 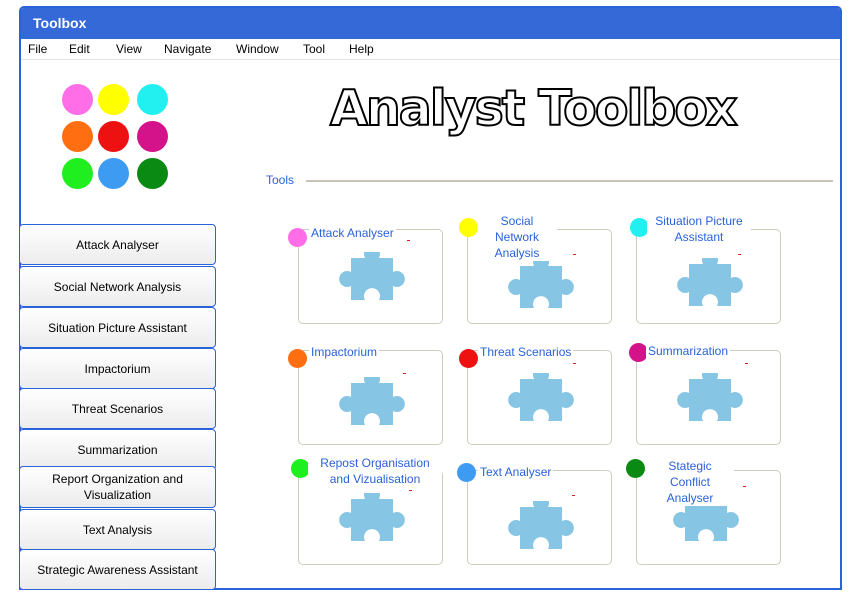 I want to click on palette-dot-red, so click(x=113, y=136).